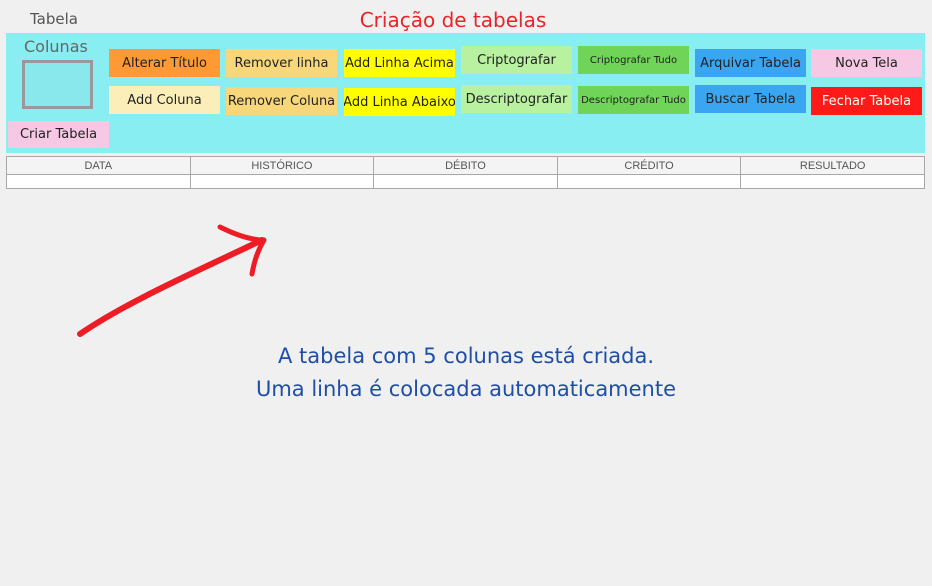  Describe the element at coordinates (466, 389) in the screenshot. I see `annotation-line-2: Uma linha é colocada automaticamente` at that location.